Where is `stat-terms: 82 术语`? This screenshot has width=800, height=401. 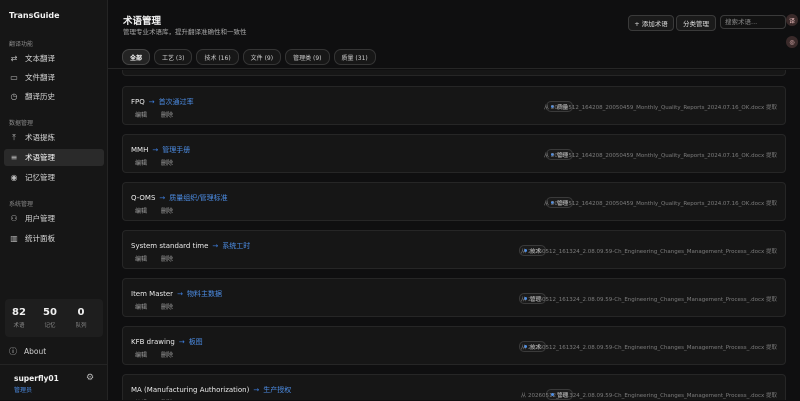
stat-terms: 82 术语 is located at coordinates (19, 318).